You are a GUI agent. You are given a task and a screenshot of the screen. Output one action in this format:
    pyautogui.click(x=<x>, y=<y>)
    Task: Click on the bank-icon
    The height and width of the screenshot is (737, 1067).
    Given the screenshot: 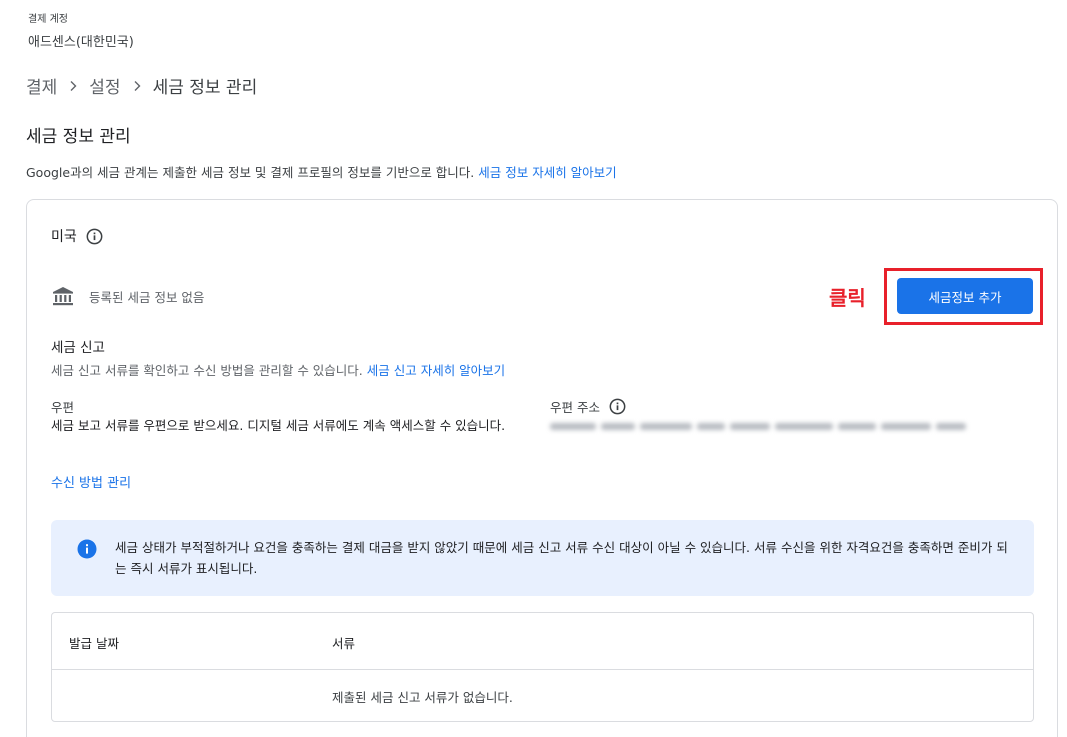 What is the action you would take?
    pyautogui.click(x=63, y=296)
    